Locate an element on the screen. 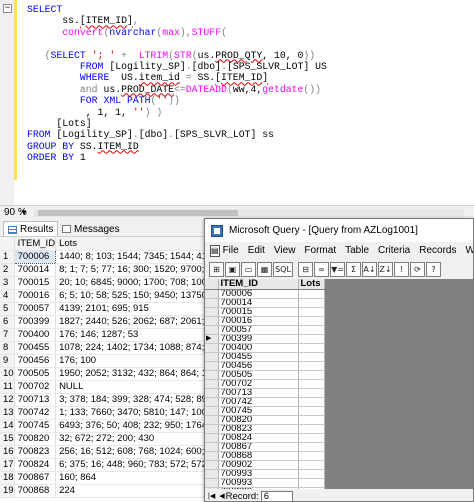 Image resolution: width=474 pixels, height=502 pixels. editor-horizontal-scrollbar is located at coordinates (249, 213).